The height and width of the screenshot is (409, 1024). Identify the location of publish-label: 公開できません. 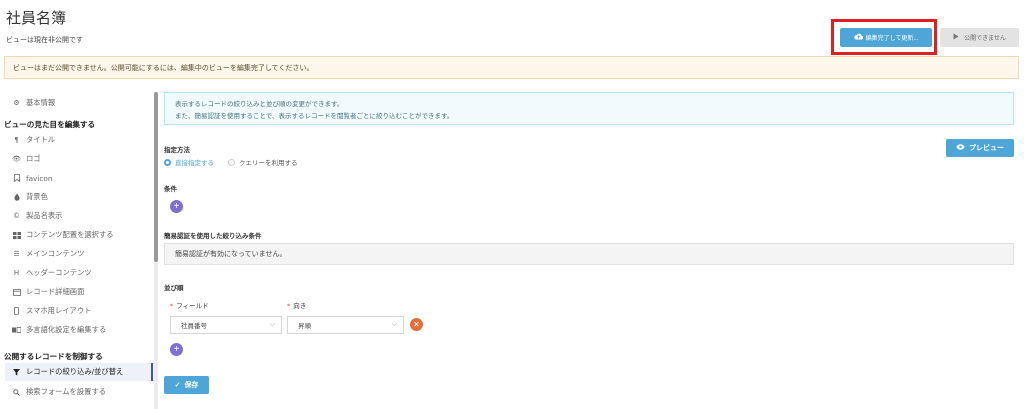
(985, 39).